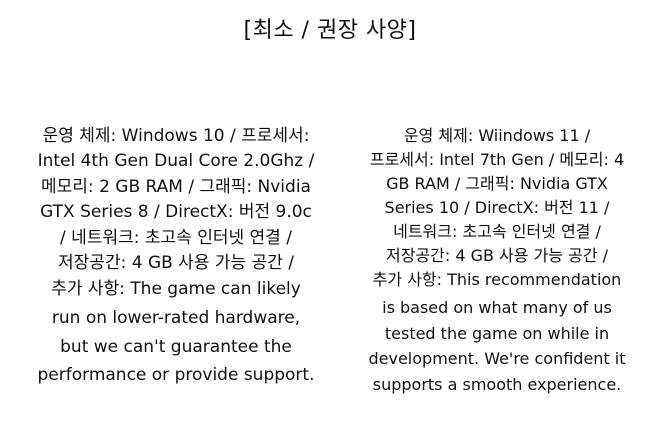  Describe the element at coordinates (330, 30) in the screenshot. I see `page-title: [최소 / 권장 사양]` at that location.